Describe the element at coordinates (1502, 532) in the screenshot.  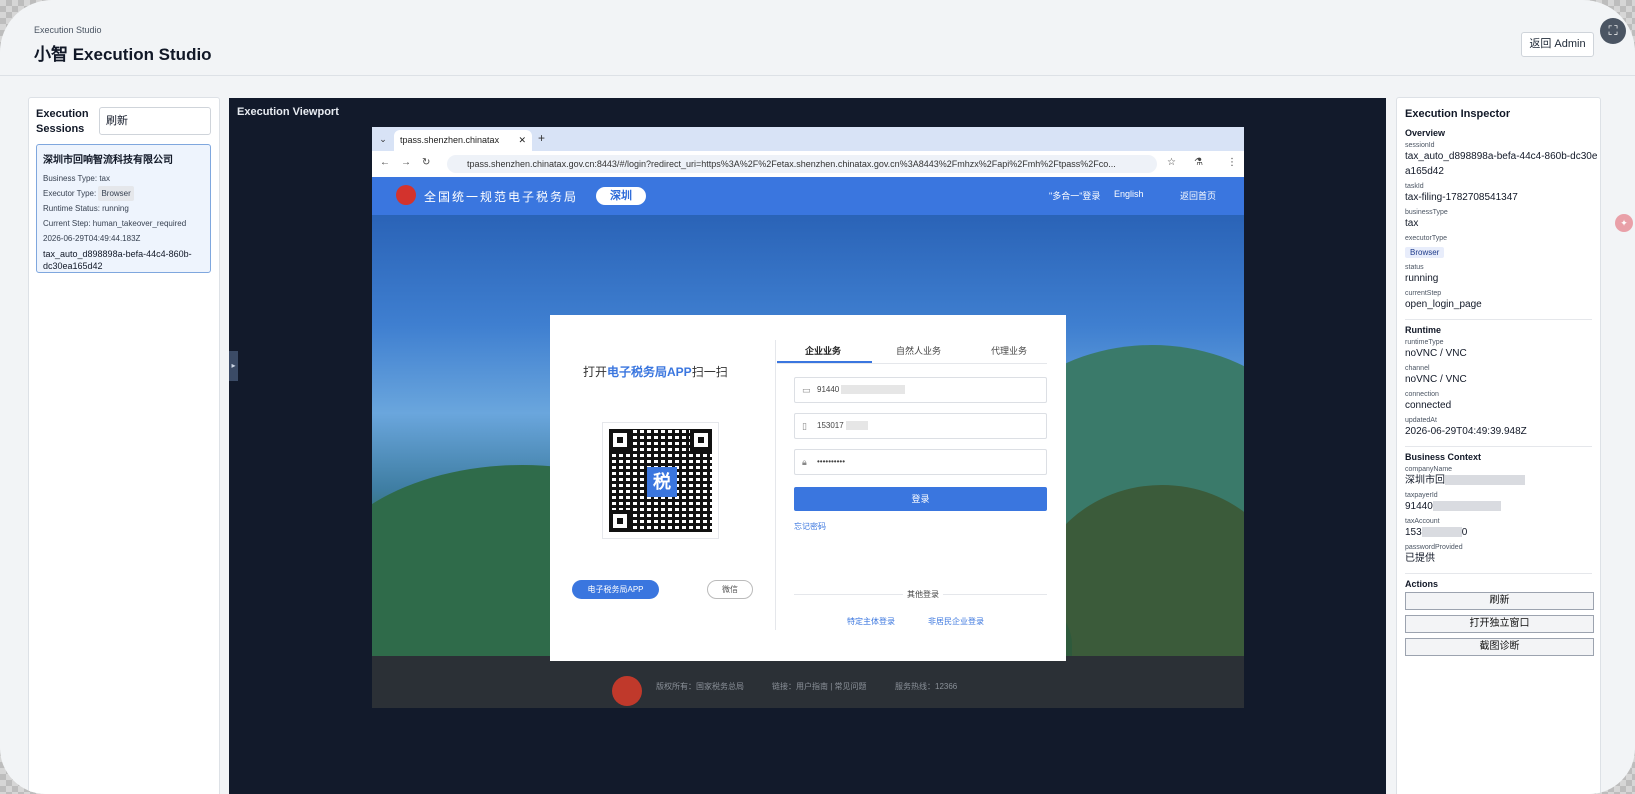
I see `tax-account-value: 153 0` at that location.